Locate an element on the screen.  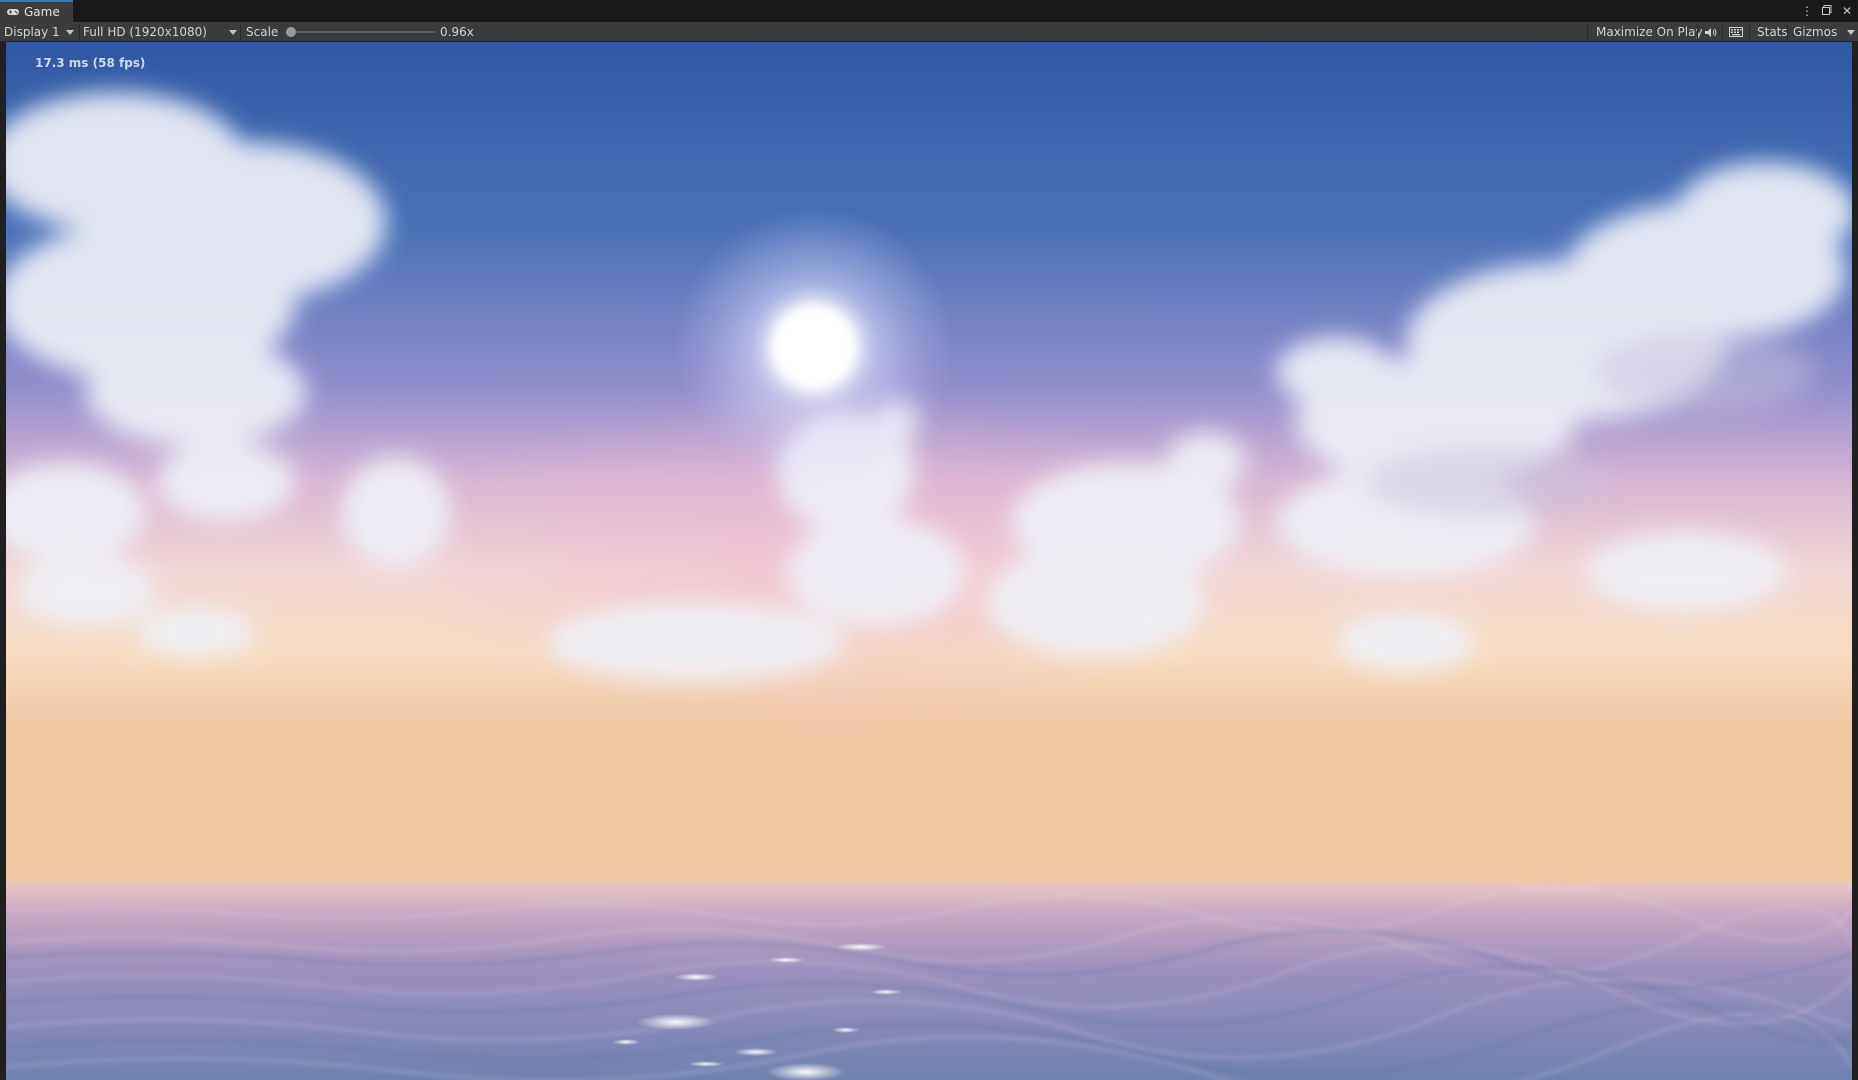
scale-slider is located at coordinates (360, 32).